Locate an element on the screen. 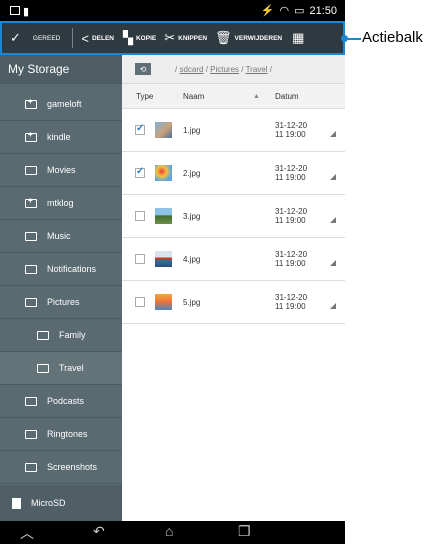 This screenshot has width=428, height=544. trash-icon: 🗑 is located at coordinates (223, 37).